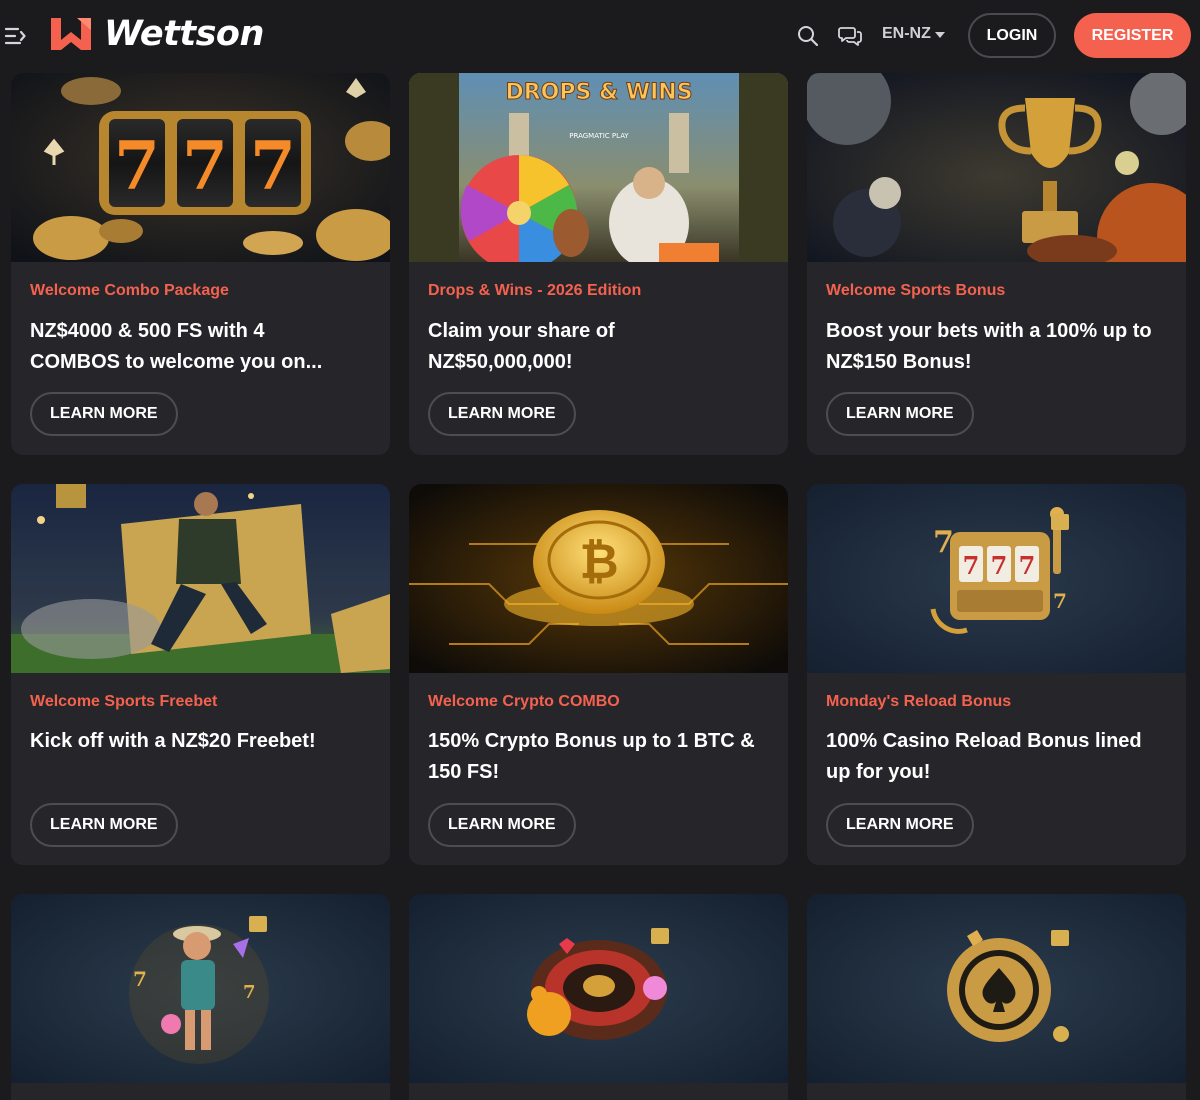 The image size is (1200, 1100). I want to click on slot-777-coins-image: 7 7 7, so click(200, 167).